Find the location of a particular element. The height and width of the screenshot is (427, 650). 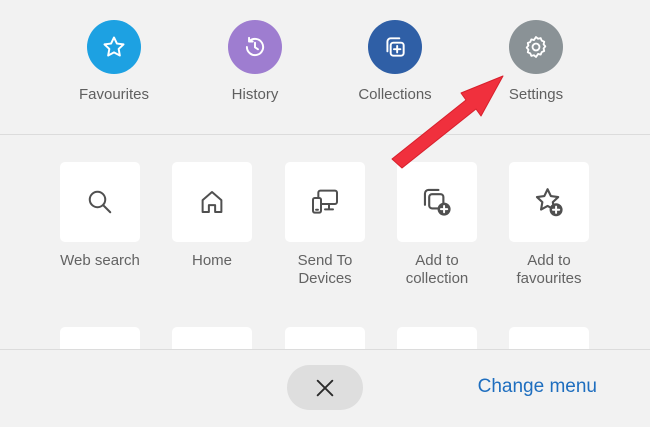

send-to-devices-tile is located at coordinates (325, 202).